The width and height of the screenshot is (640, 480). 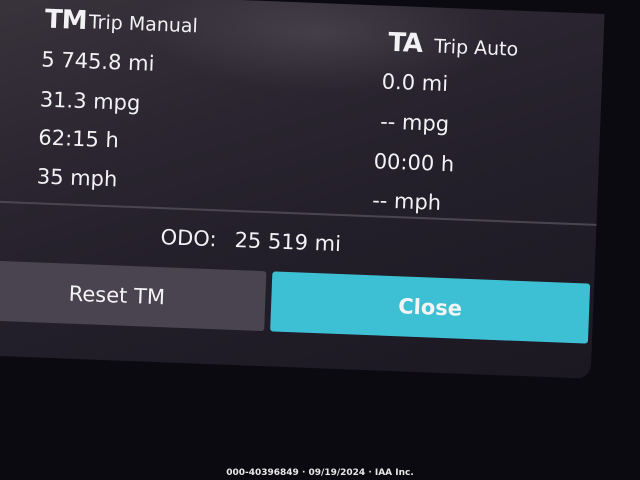 What do you see at coordinates (406, 201) in the screenshot?
I see `trip-auto-speed: -- mph` at bounding box center [406, 201].